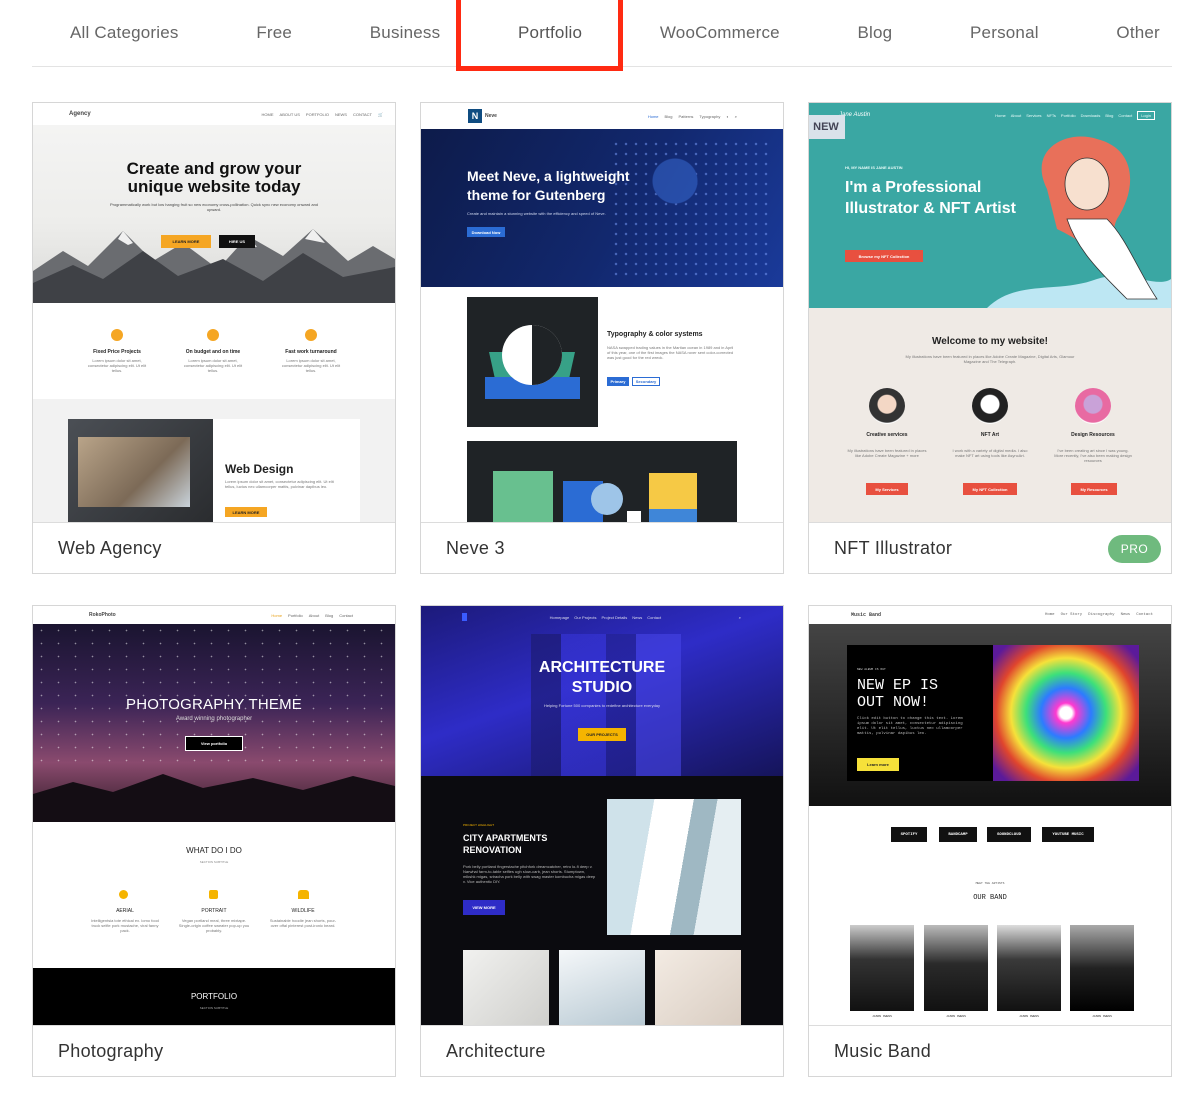  What do you see at coordinates (214, 548) in the screenshot?
I see `card-footer: Web Agency` at bounding box center [214, 548].